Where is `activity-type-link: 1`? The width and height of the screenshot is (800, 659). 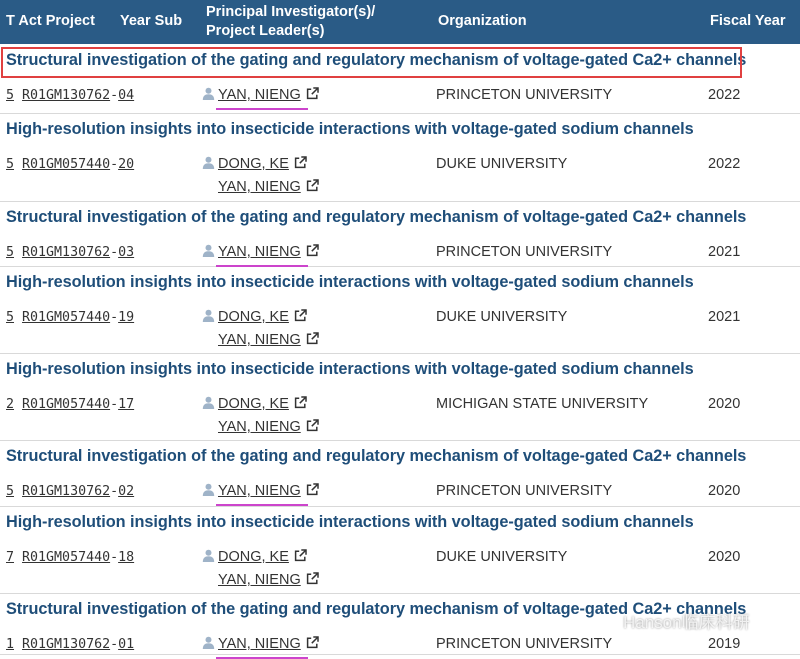 activity-type-link: 1 is located at coordinates (10, 644).